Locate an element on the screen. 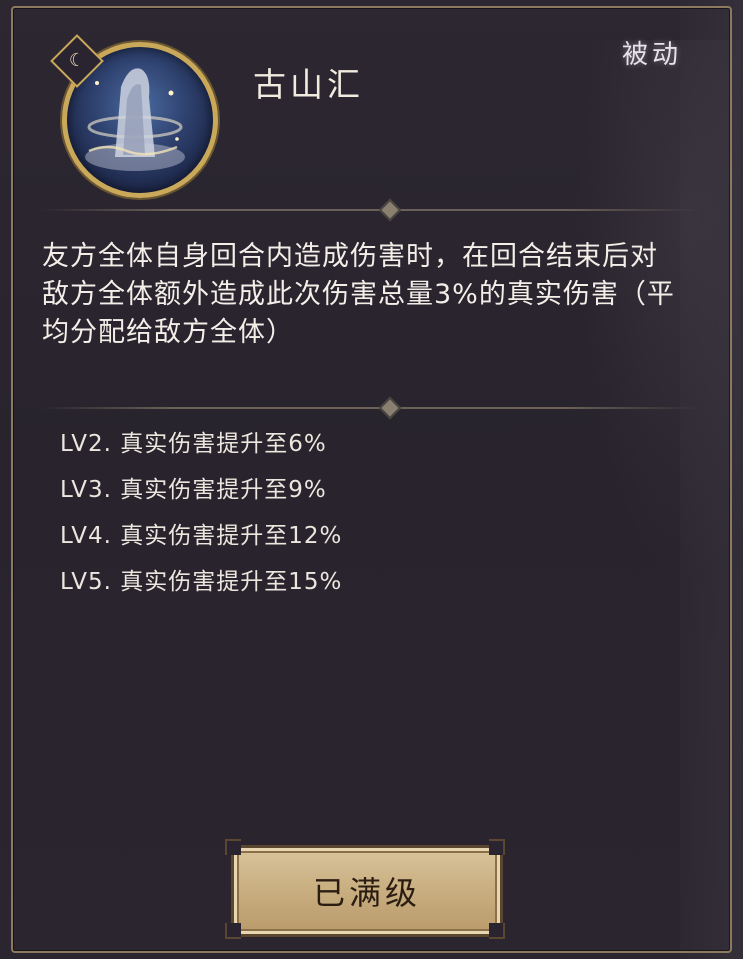  level-upgrade-item: LV2. 真实伤害提升至6% is located at coordinates (193, 444).